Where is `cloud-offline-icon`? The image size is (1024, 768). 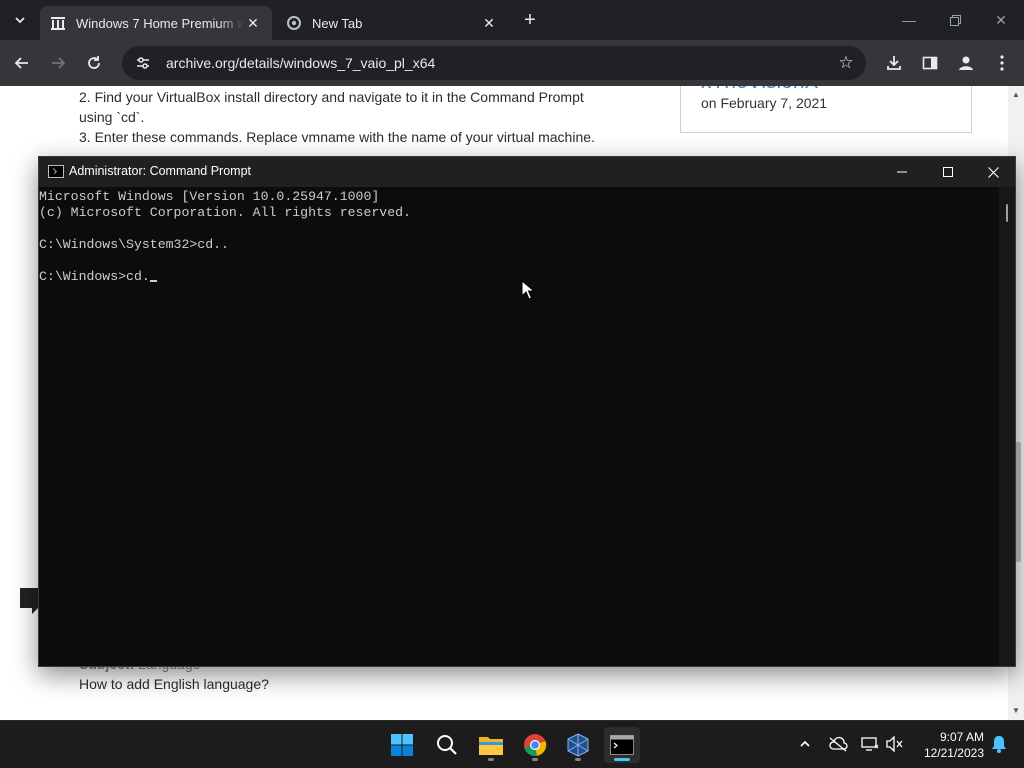 cloud-offline-icon is located at coordinates (838, 744).